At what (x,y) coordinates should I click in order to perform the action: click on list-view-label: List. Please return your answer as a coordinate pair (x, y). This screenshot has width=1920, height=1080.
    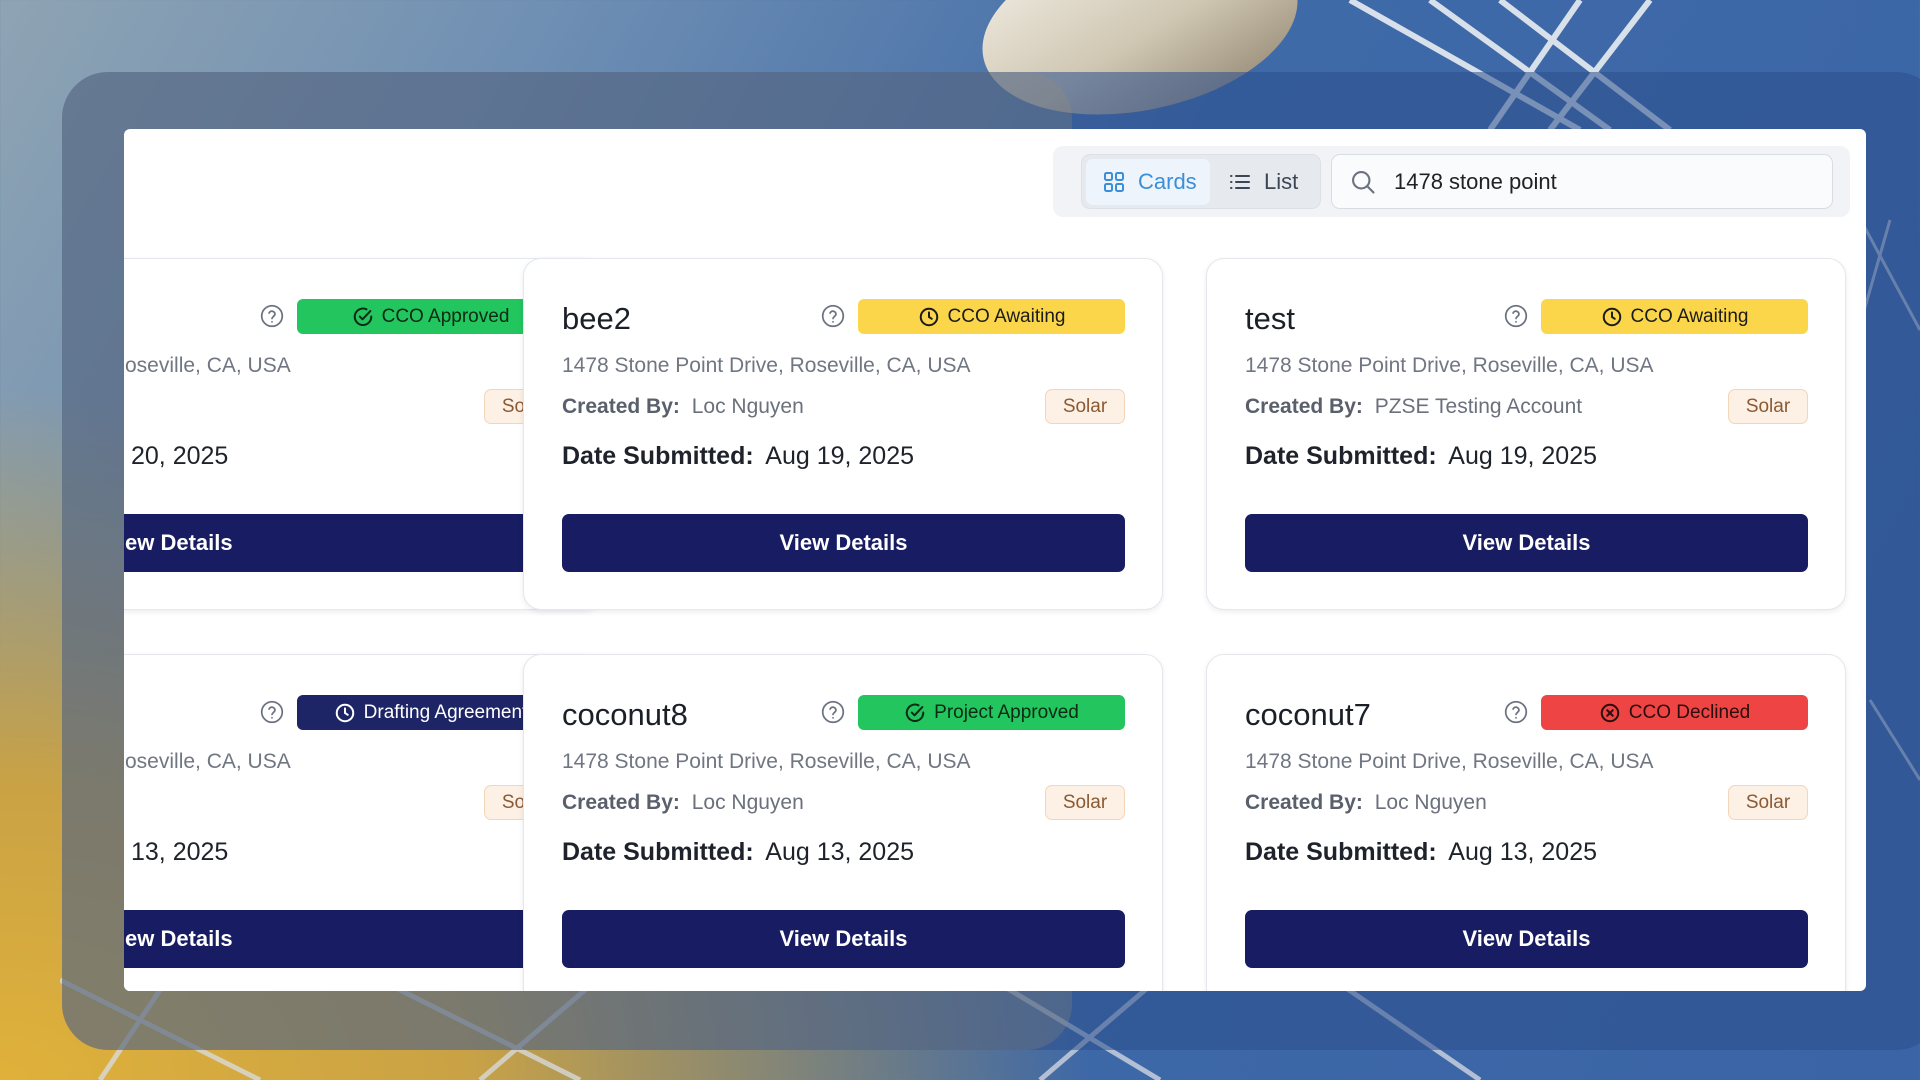
    Looking at the image, I should click on (1281, 181).